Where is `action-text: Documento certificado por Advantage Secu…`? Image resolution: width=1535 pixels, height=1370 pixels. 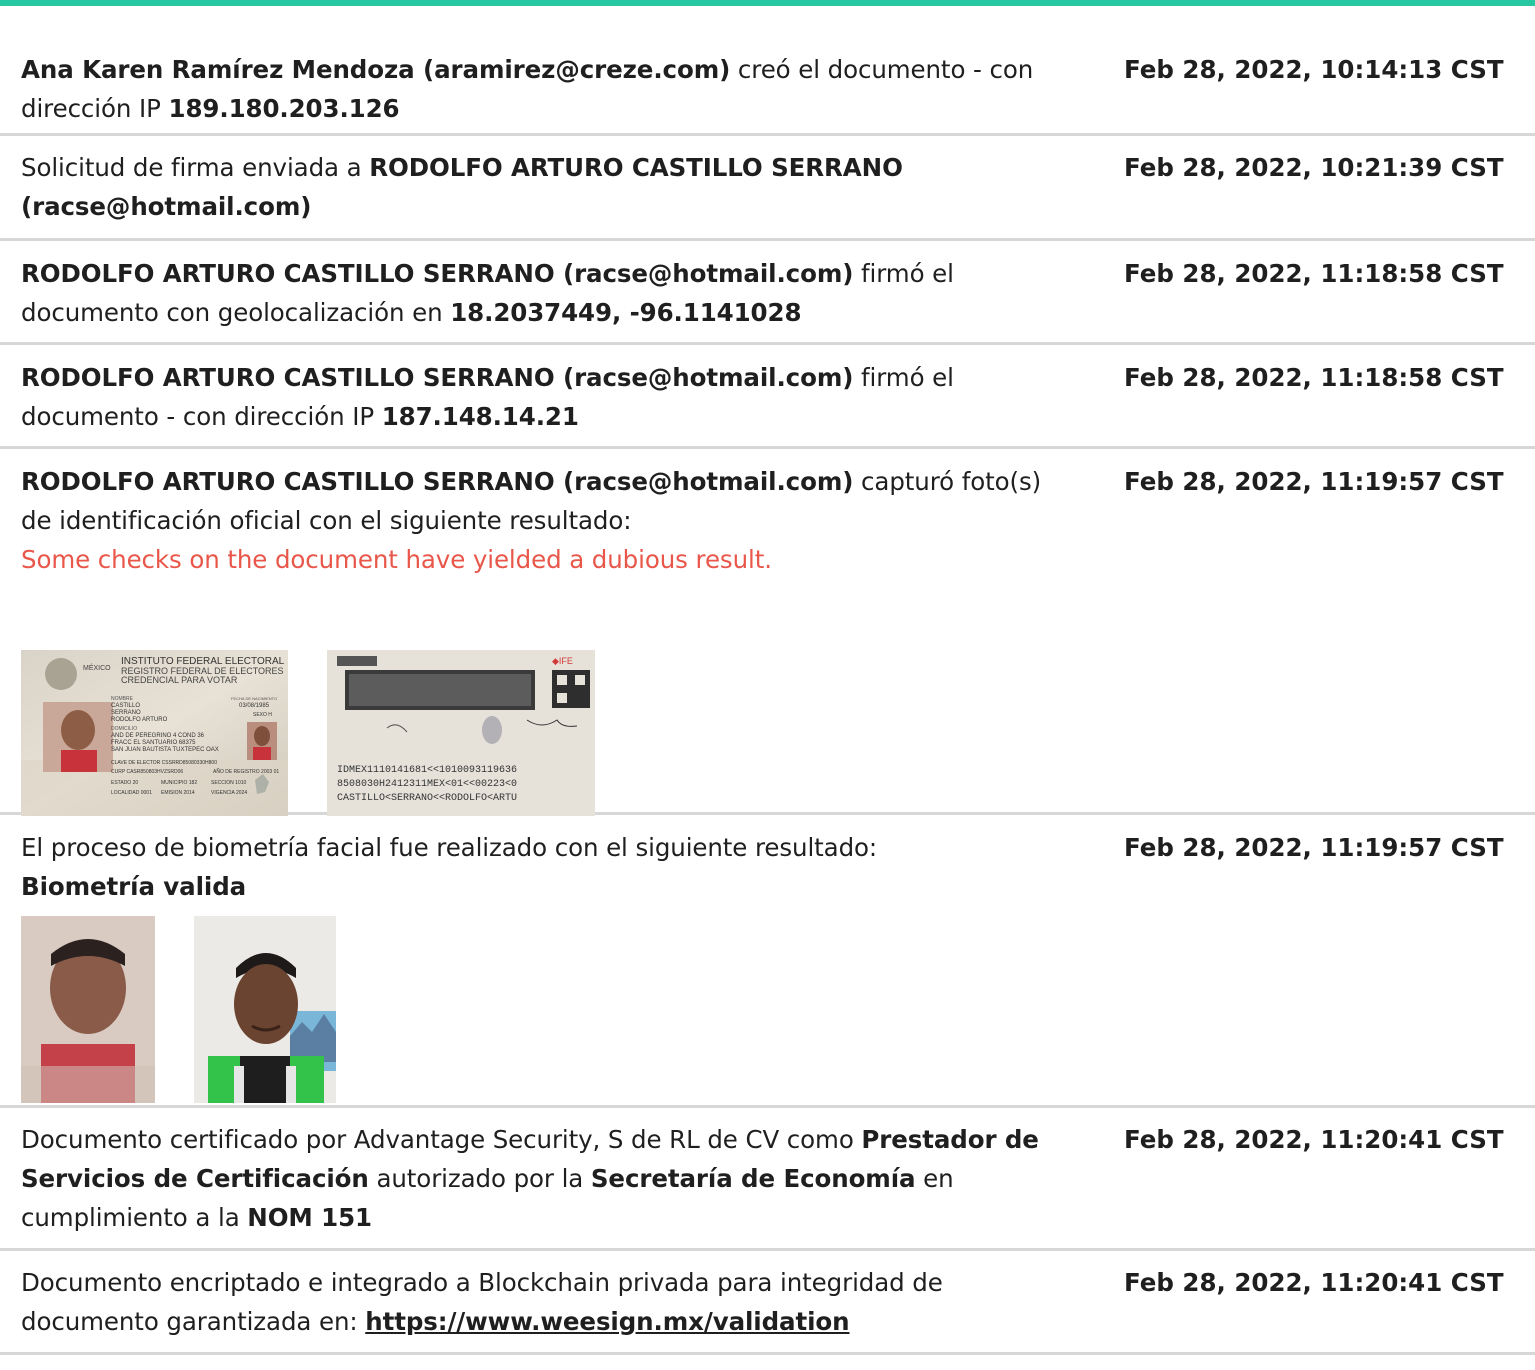 action-text: Documento certificado por Advantage Secu… is located at coordinates (441, 1139).